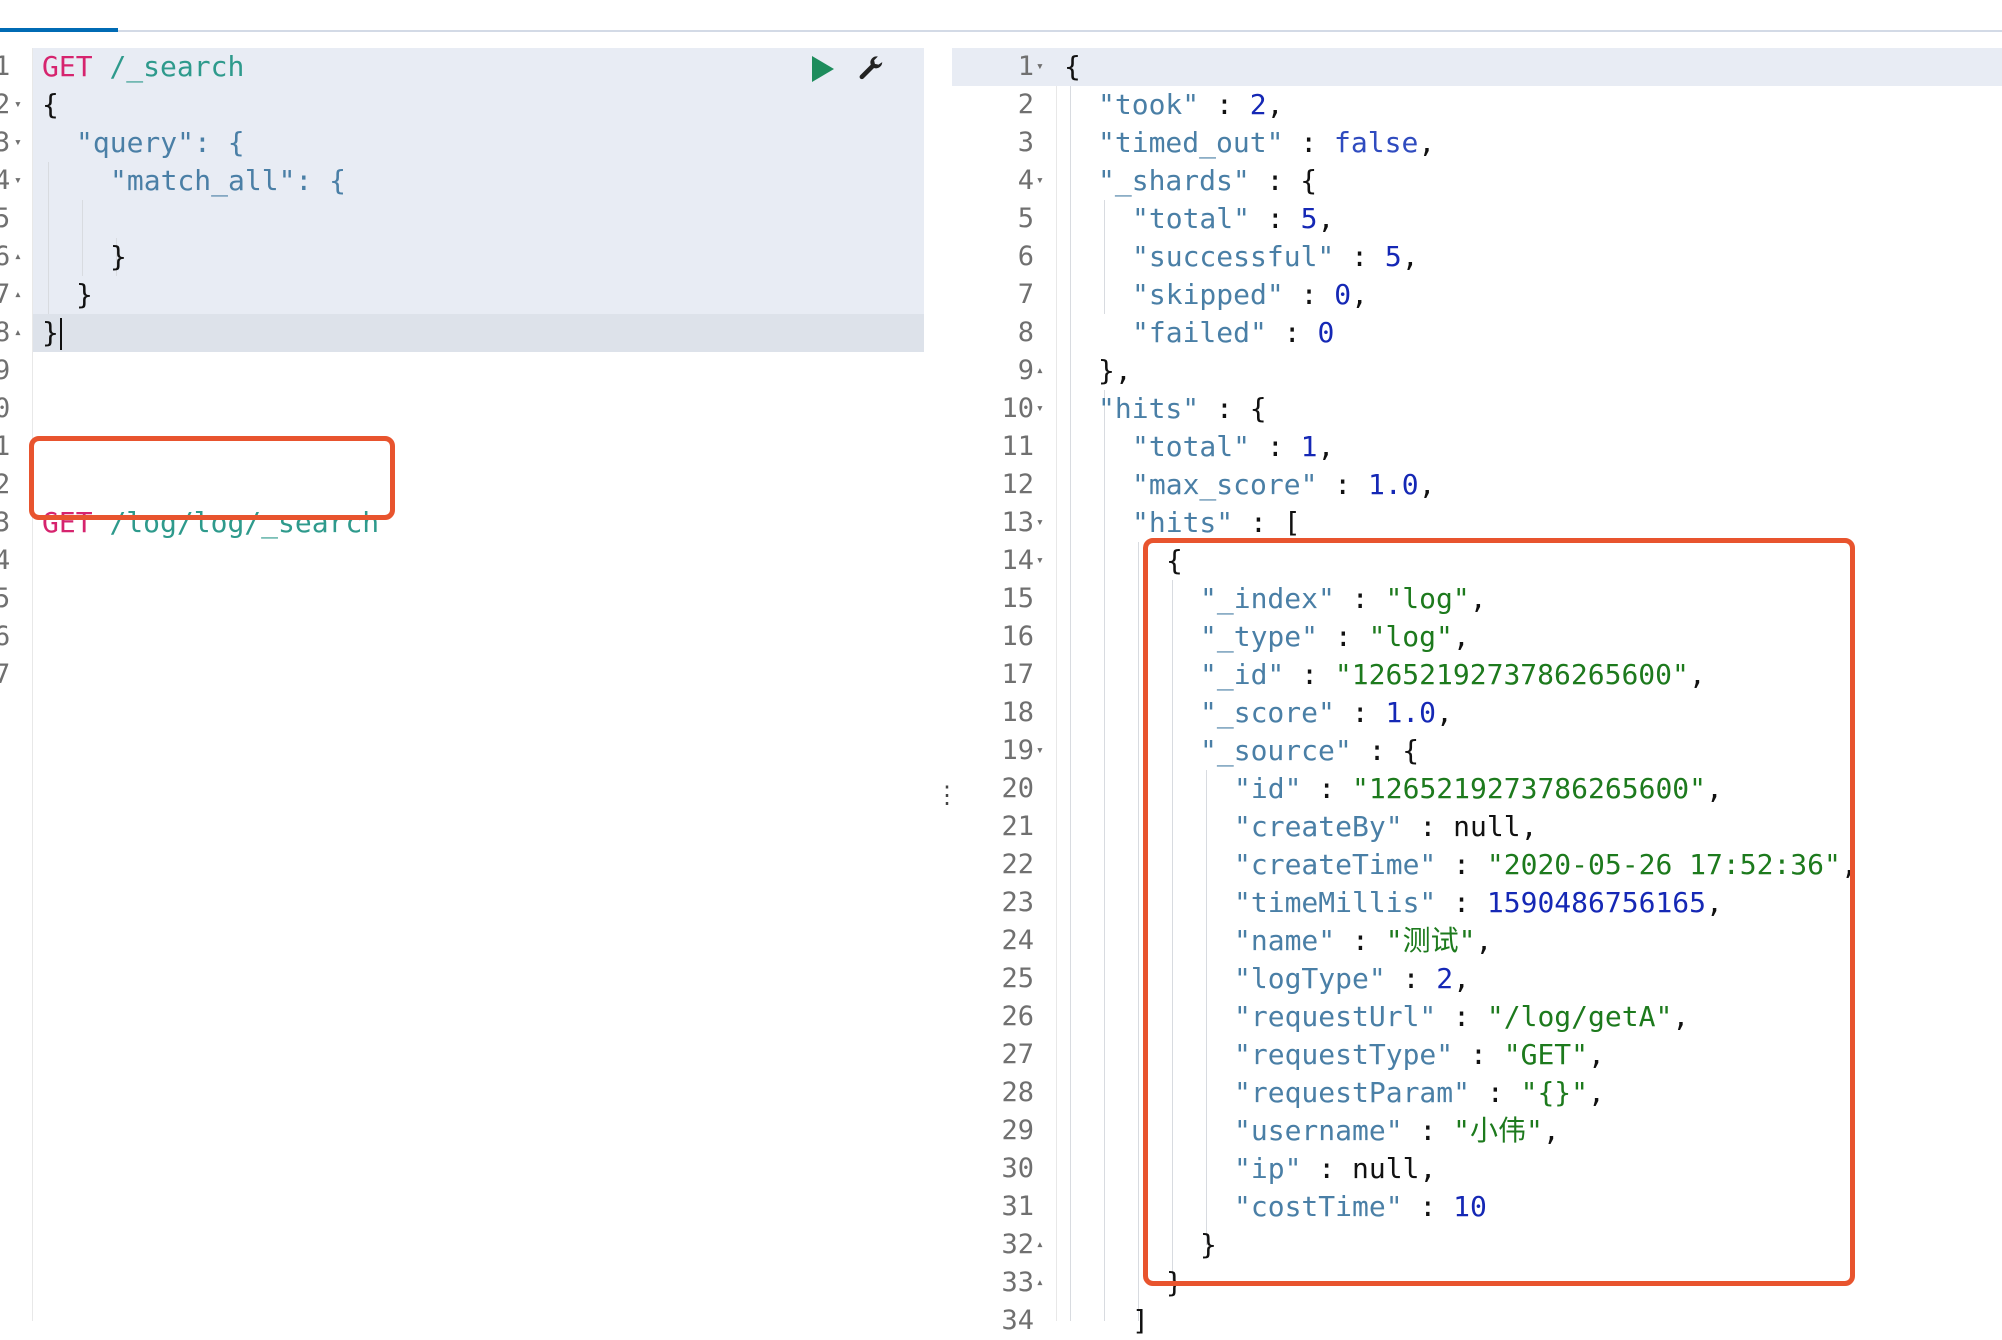 Image resolution: width=2002 pixels, height=1340 pixels. What do you see at coordinates (1335, 1168) in the screenshot?
I see `json-line: "ip" : null,` at bounding box center [1335, 1168].